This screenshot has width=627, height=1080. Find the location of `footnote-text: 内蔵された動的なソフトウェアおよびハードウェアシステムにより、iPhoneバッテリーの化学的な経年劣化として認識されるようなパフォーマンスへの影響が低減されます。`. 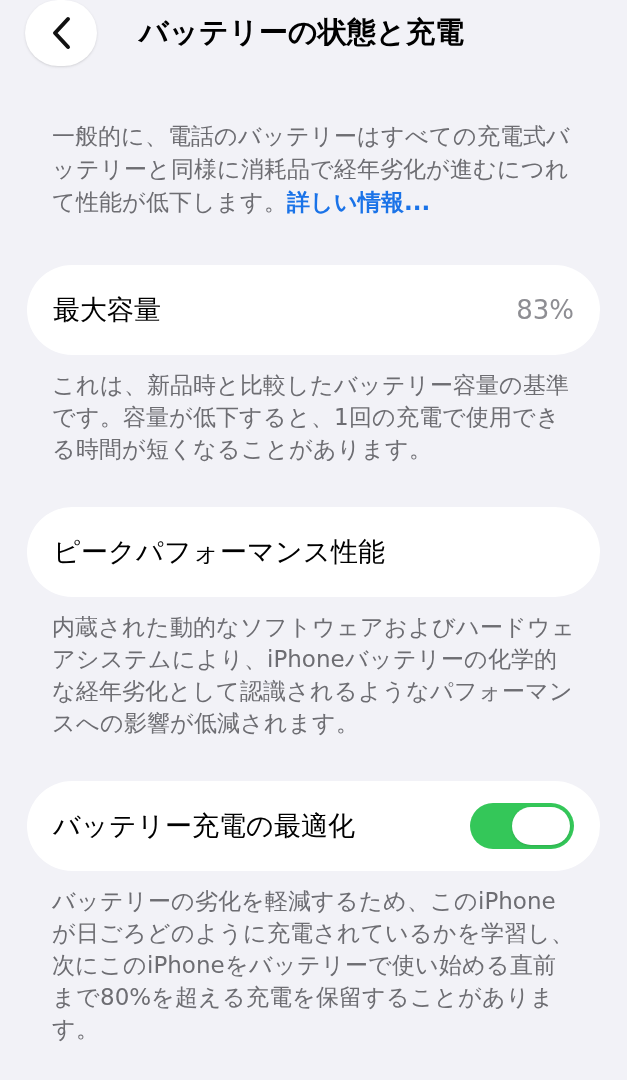

footnote-text: 内蔵された動的なソフトウェアおよびハードウェアシステムにより、iPhoneバッテリーの化学的な経年劣化として認識されるようなパフォーマンスへの影響が低減されます。 is located at coordinates (313, 675).